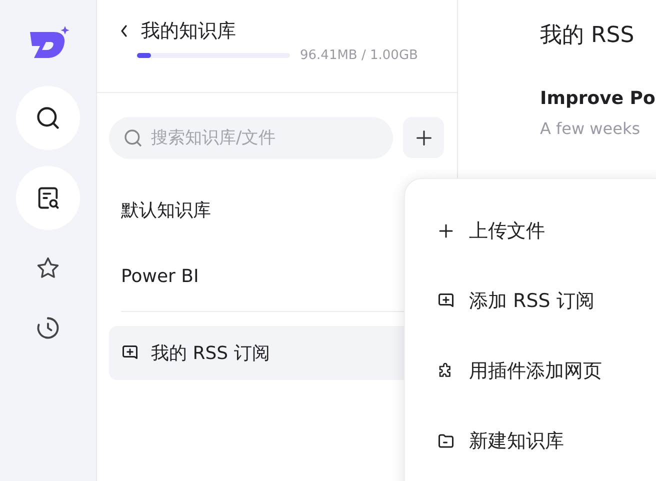  I want to click on history-icon, so click(48, 328).